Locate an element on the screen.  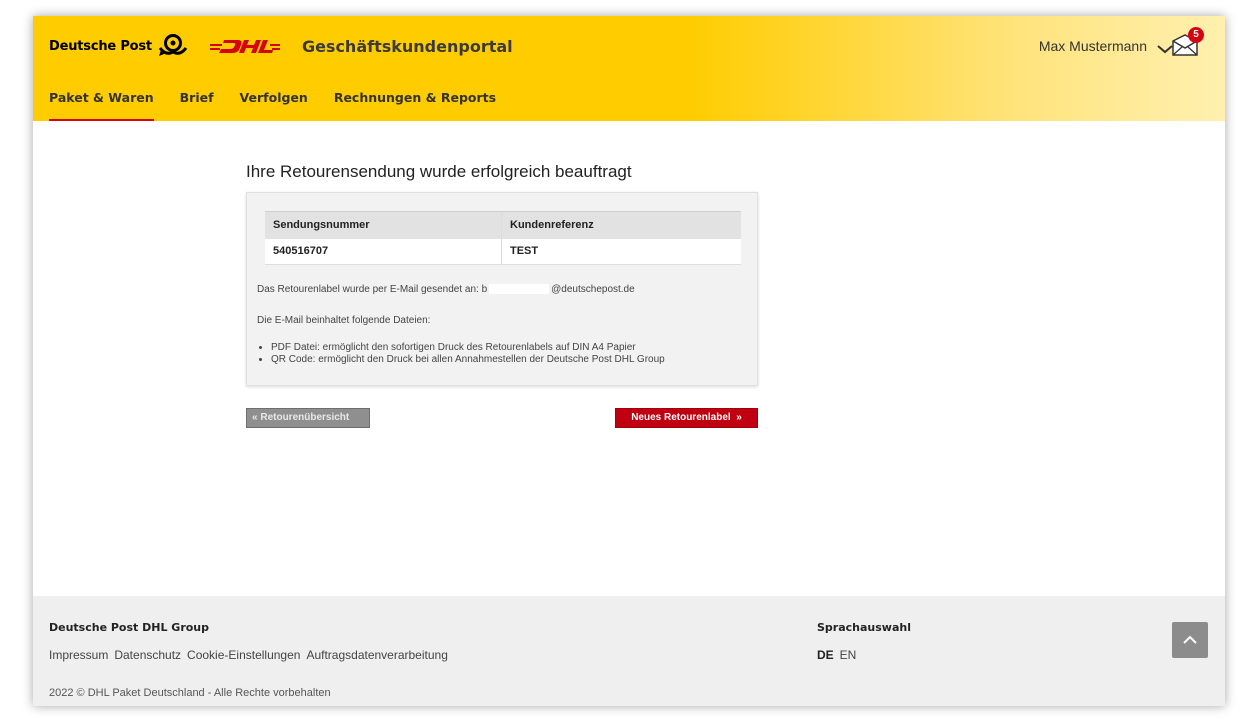
files-intro: Die E-Mail beinhaltet folgende Dateien: is located at coordinates (344, 320).